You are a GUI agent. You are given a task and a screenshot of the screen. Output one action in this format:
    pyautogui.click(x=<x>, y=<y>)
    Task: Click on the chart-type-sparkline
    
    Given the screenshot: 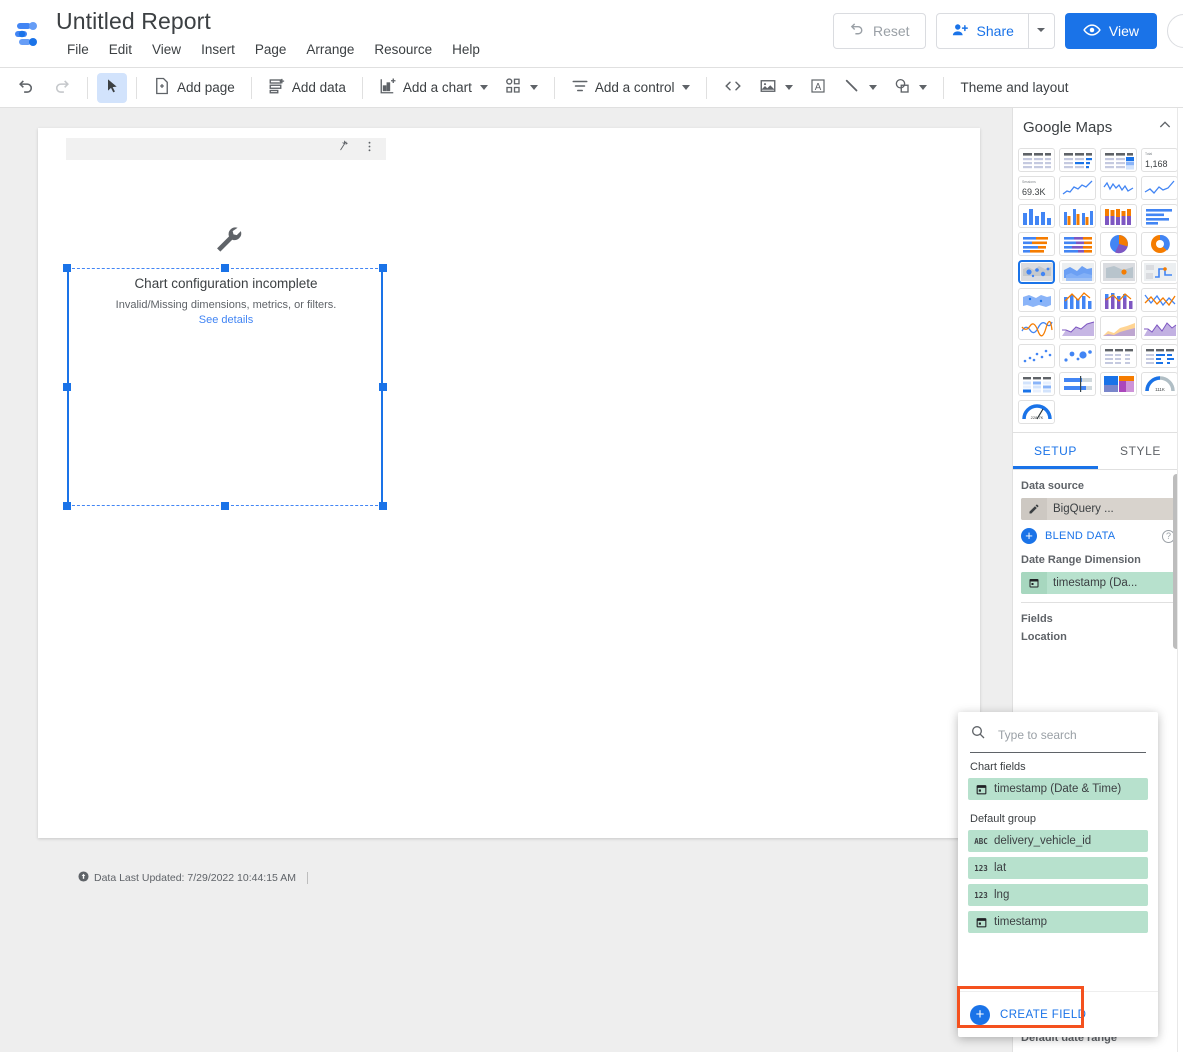 What is the action you would take?
    pyautogui.click(x=1159, y=188)
    